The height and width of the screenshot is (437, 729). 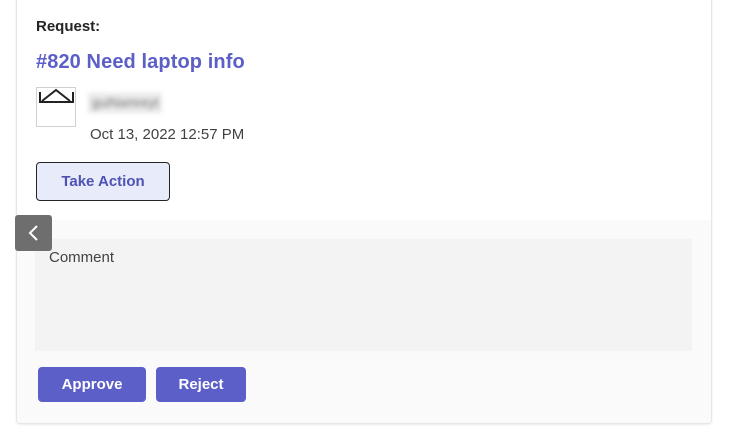 What do you see at coordinates (92, 384) in the screenshot?
I see `approve-button: Approve` at bounding box center [92, 384].